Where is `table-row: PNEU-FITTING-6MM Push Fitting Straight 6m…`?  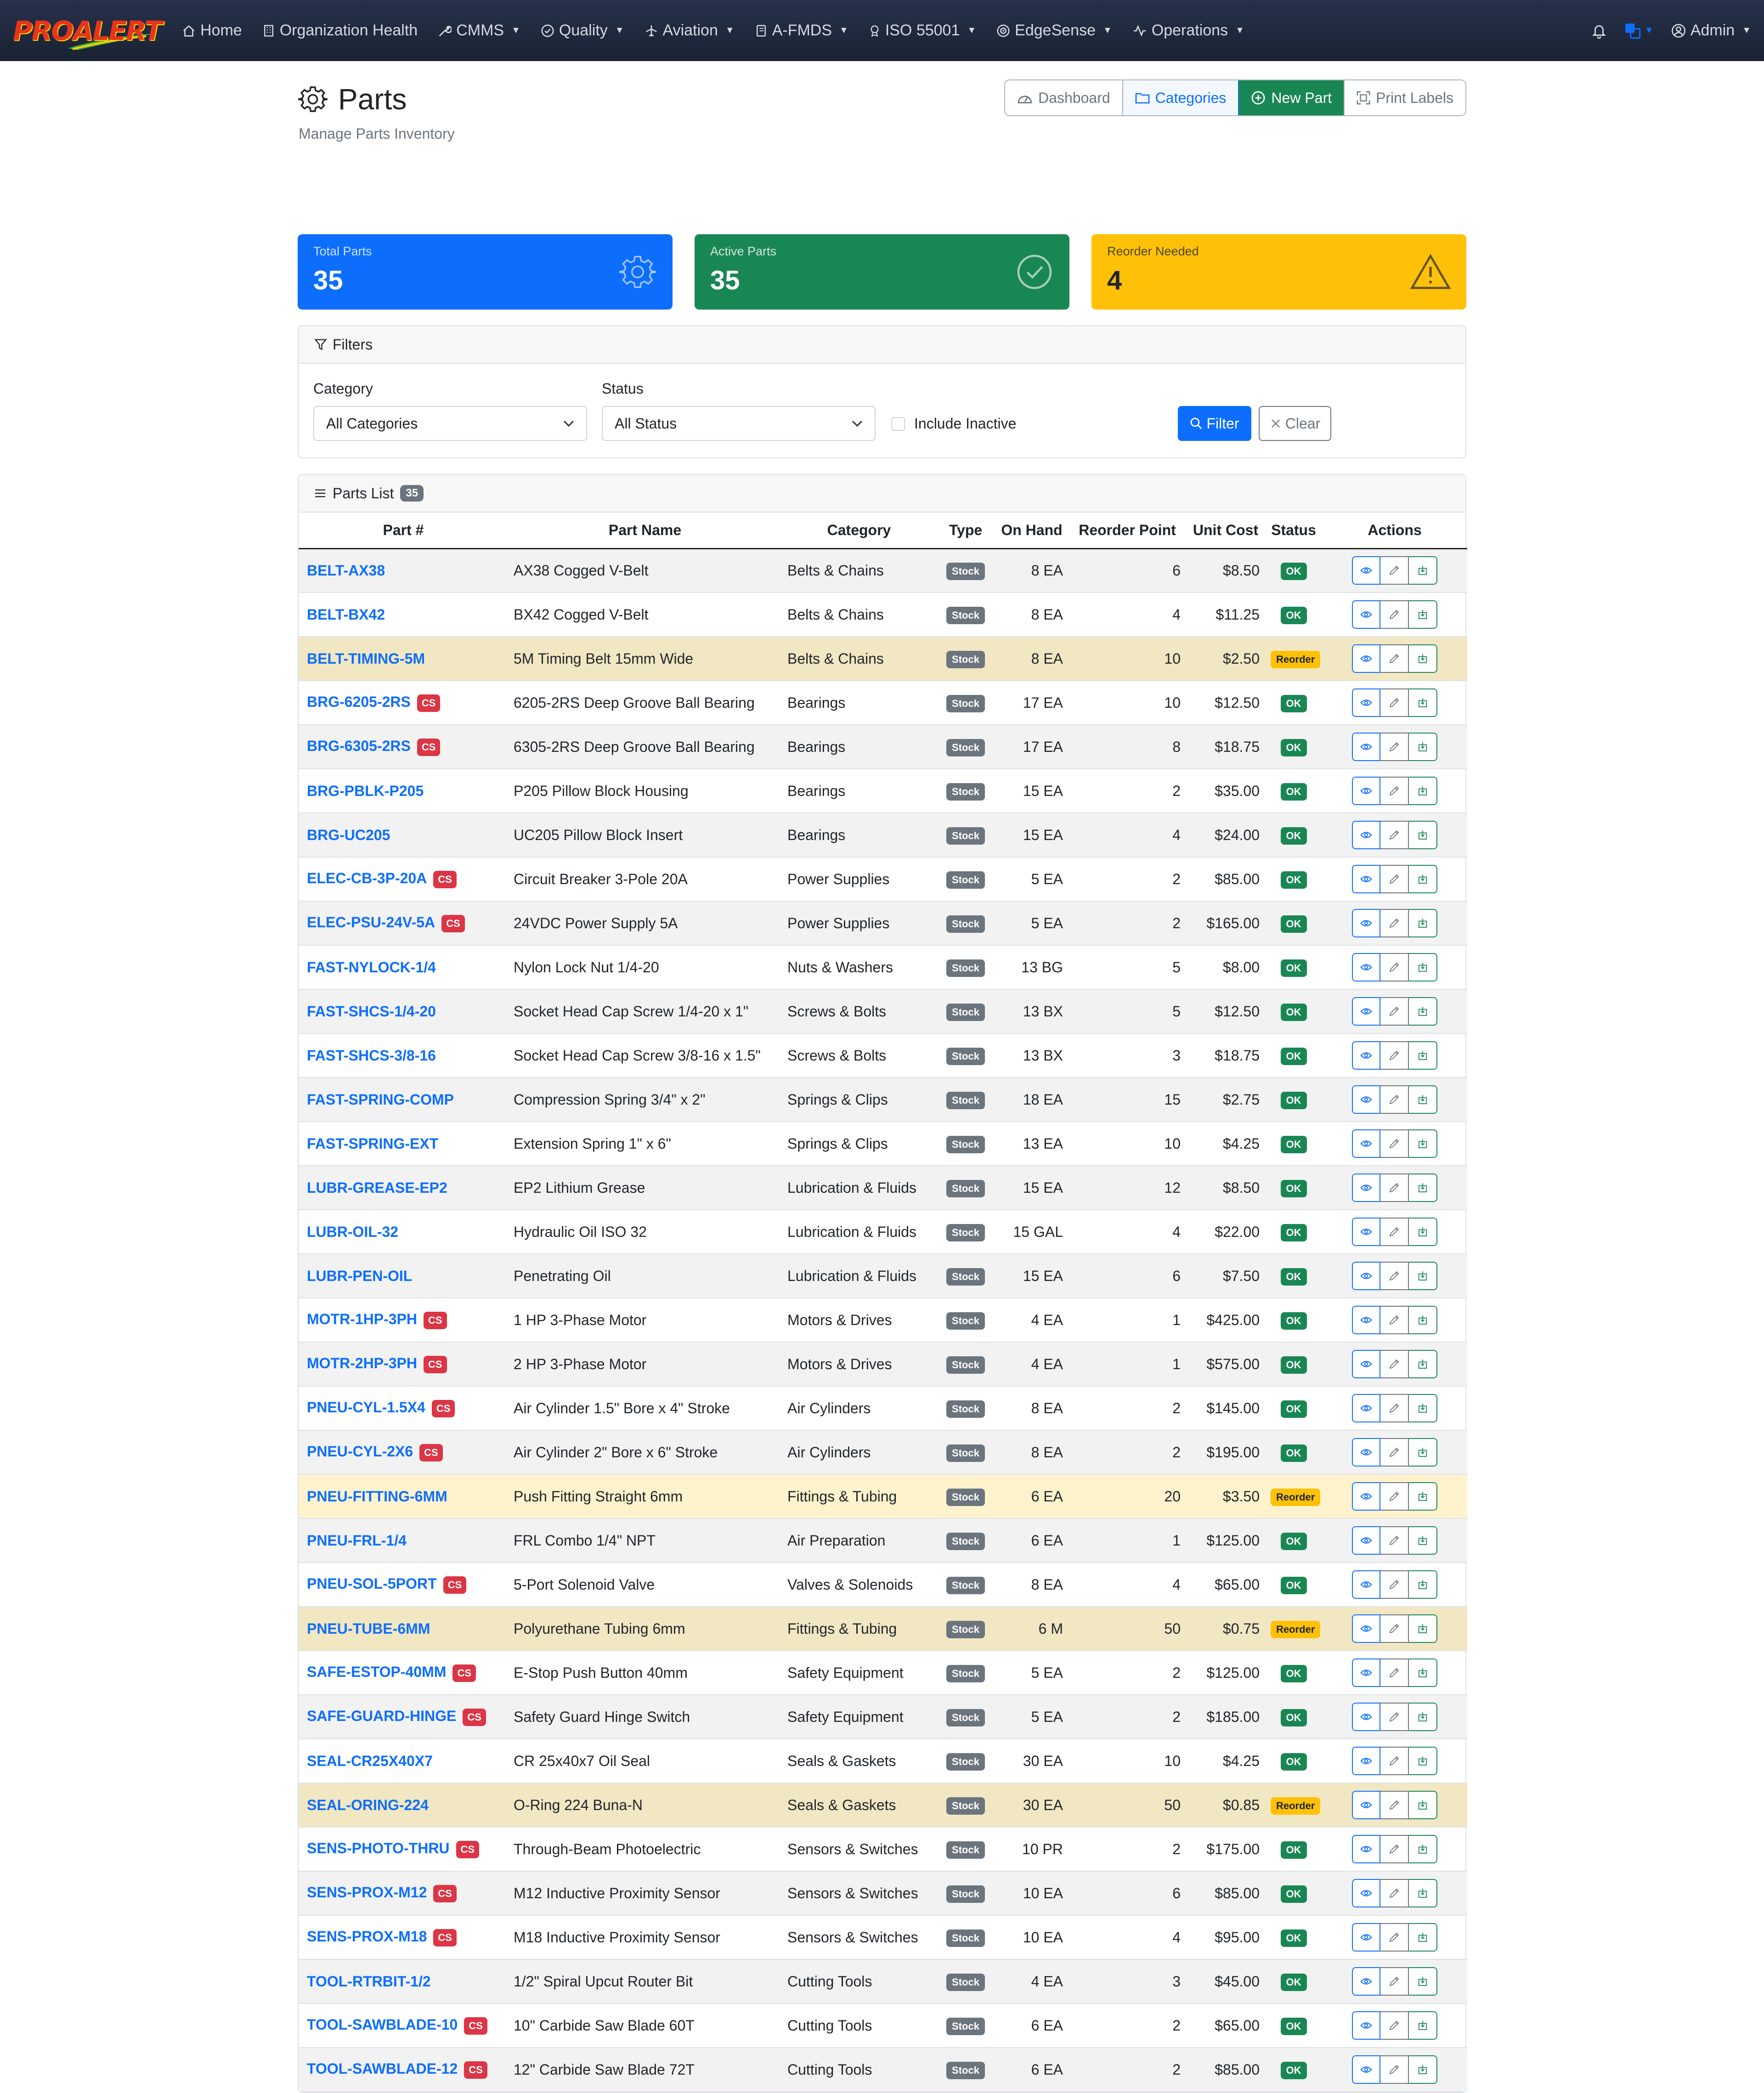 table-row: PNEU-FITTING-6MM Push Fitting Straight 6m… is located at coordinates (883, 1496).